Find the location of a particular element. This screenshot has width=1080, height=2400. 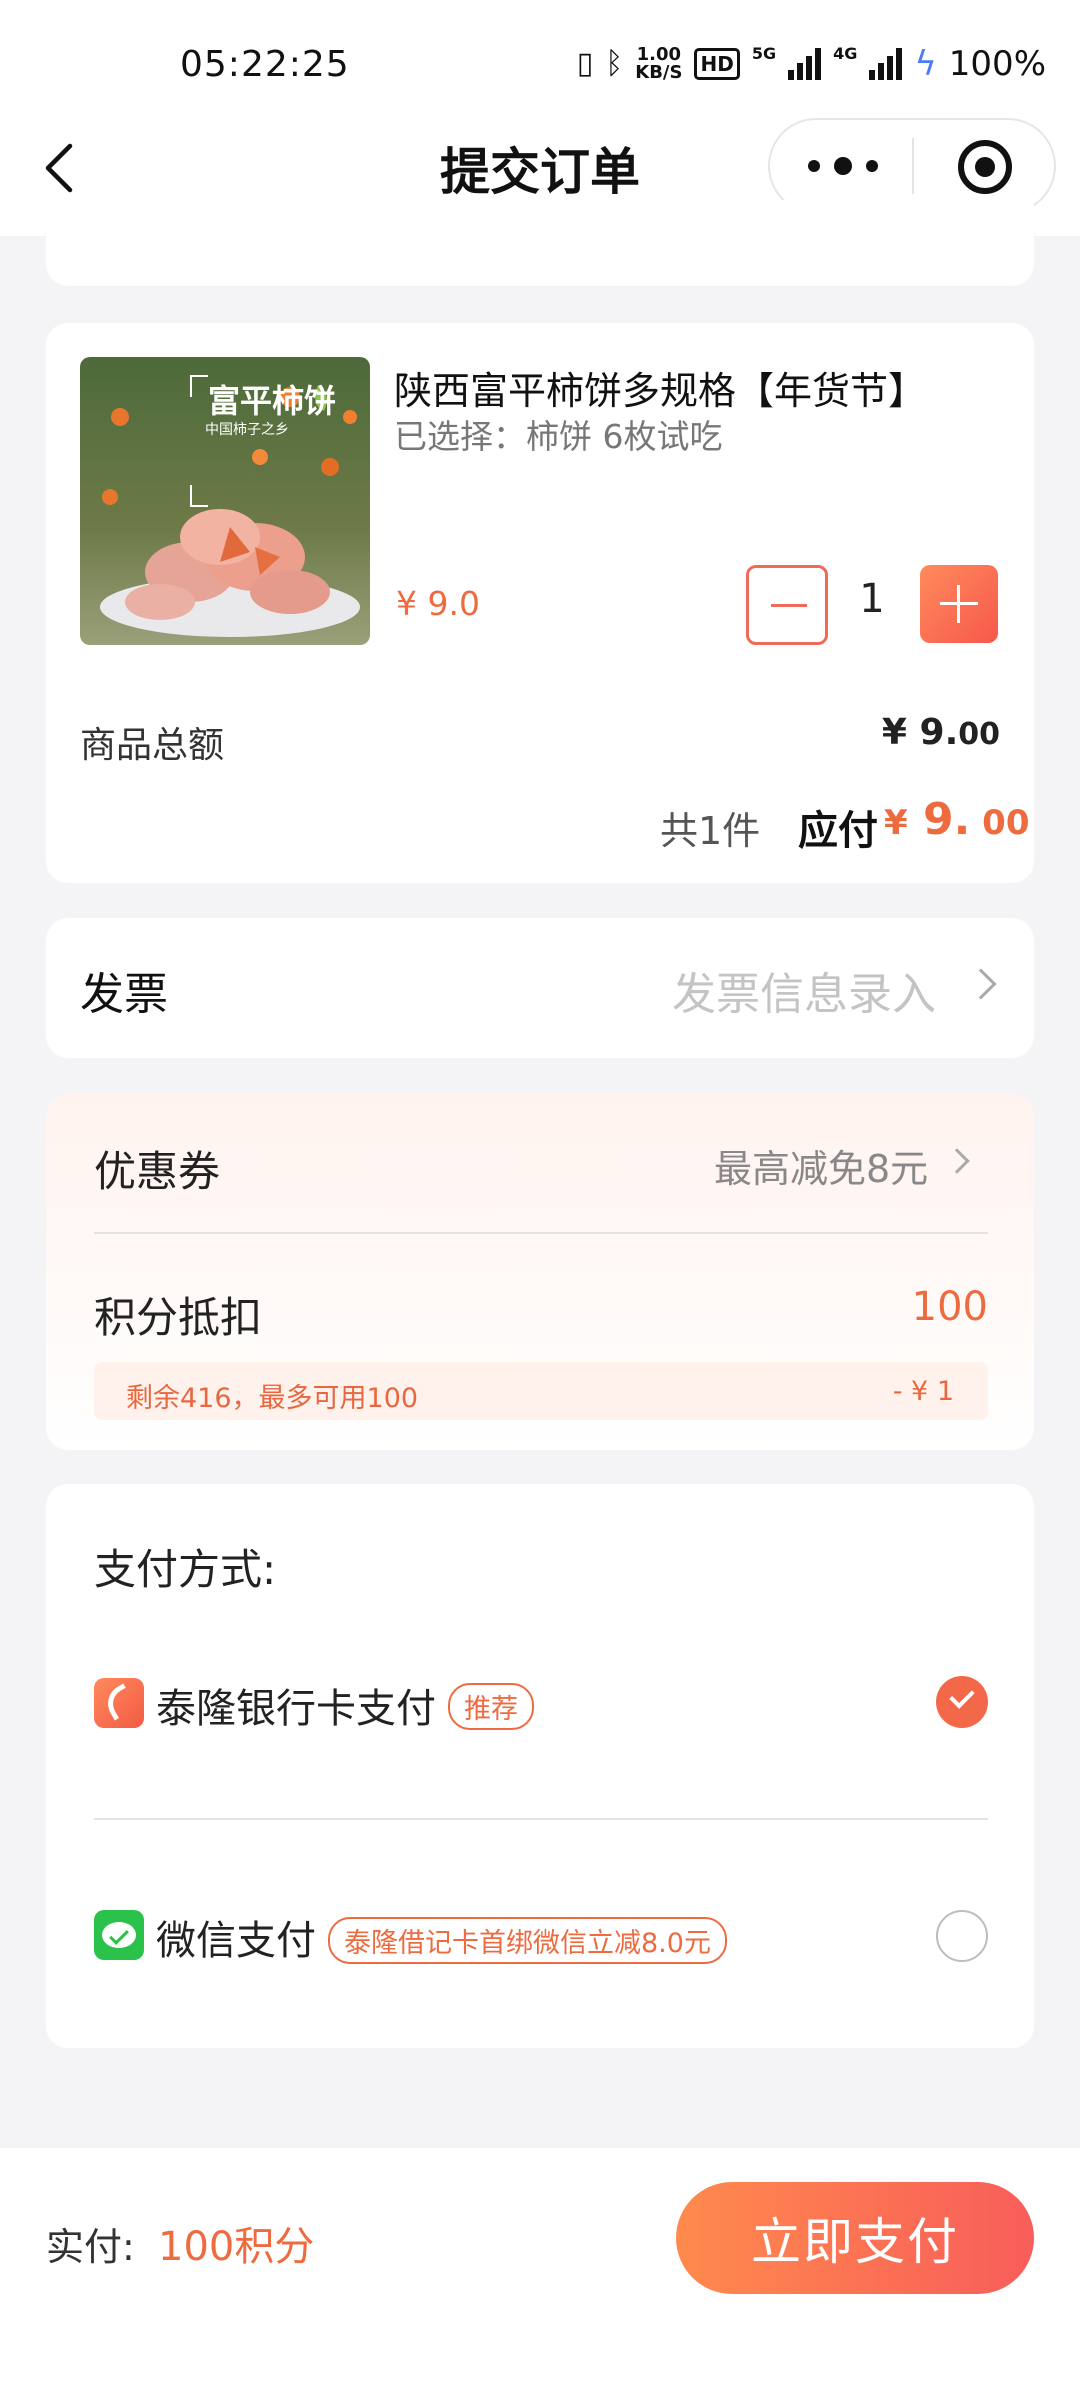

invoice-placeholder: 发票信息录入 is located at coordinates (804, 994).